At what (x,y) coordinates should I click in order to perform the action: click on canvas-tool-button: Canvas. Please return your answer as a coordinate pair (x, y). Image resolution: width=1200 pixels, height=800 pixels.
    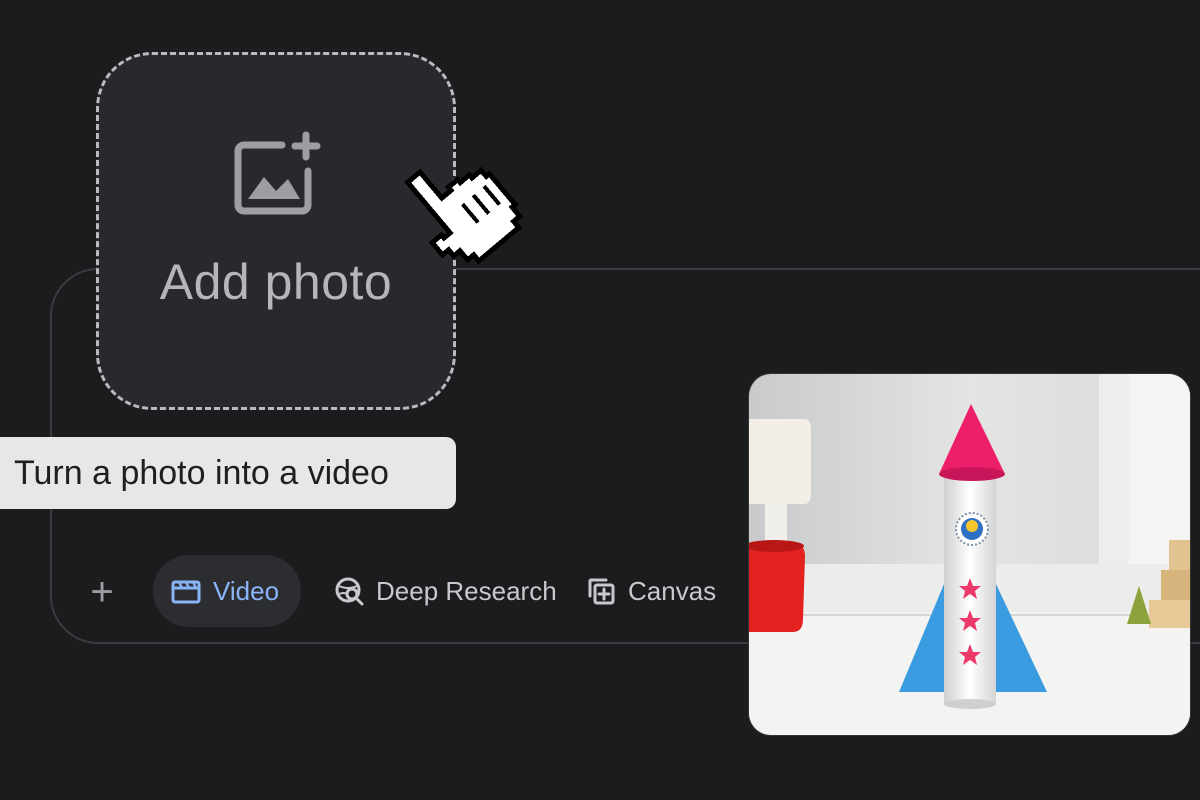
    Looking at the image, I should click on (651, 591).